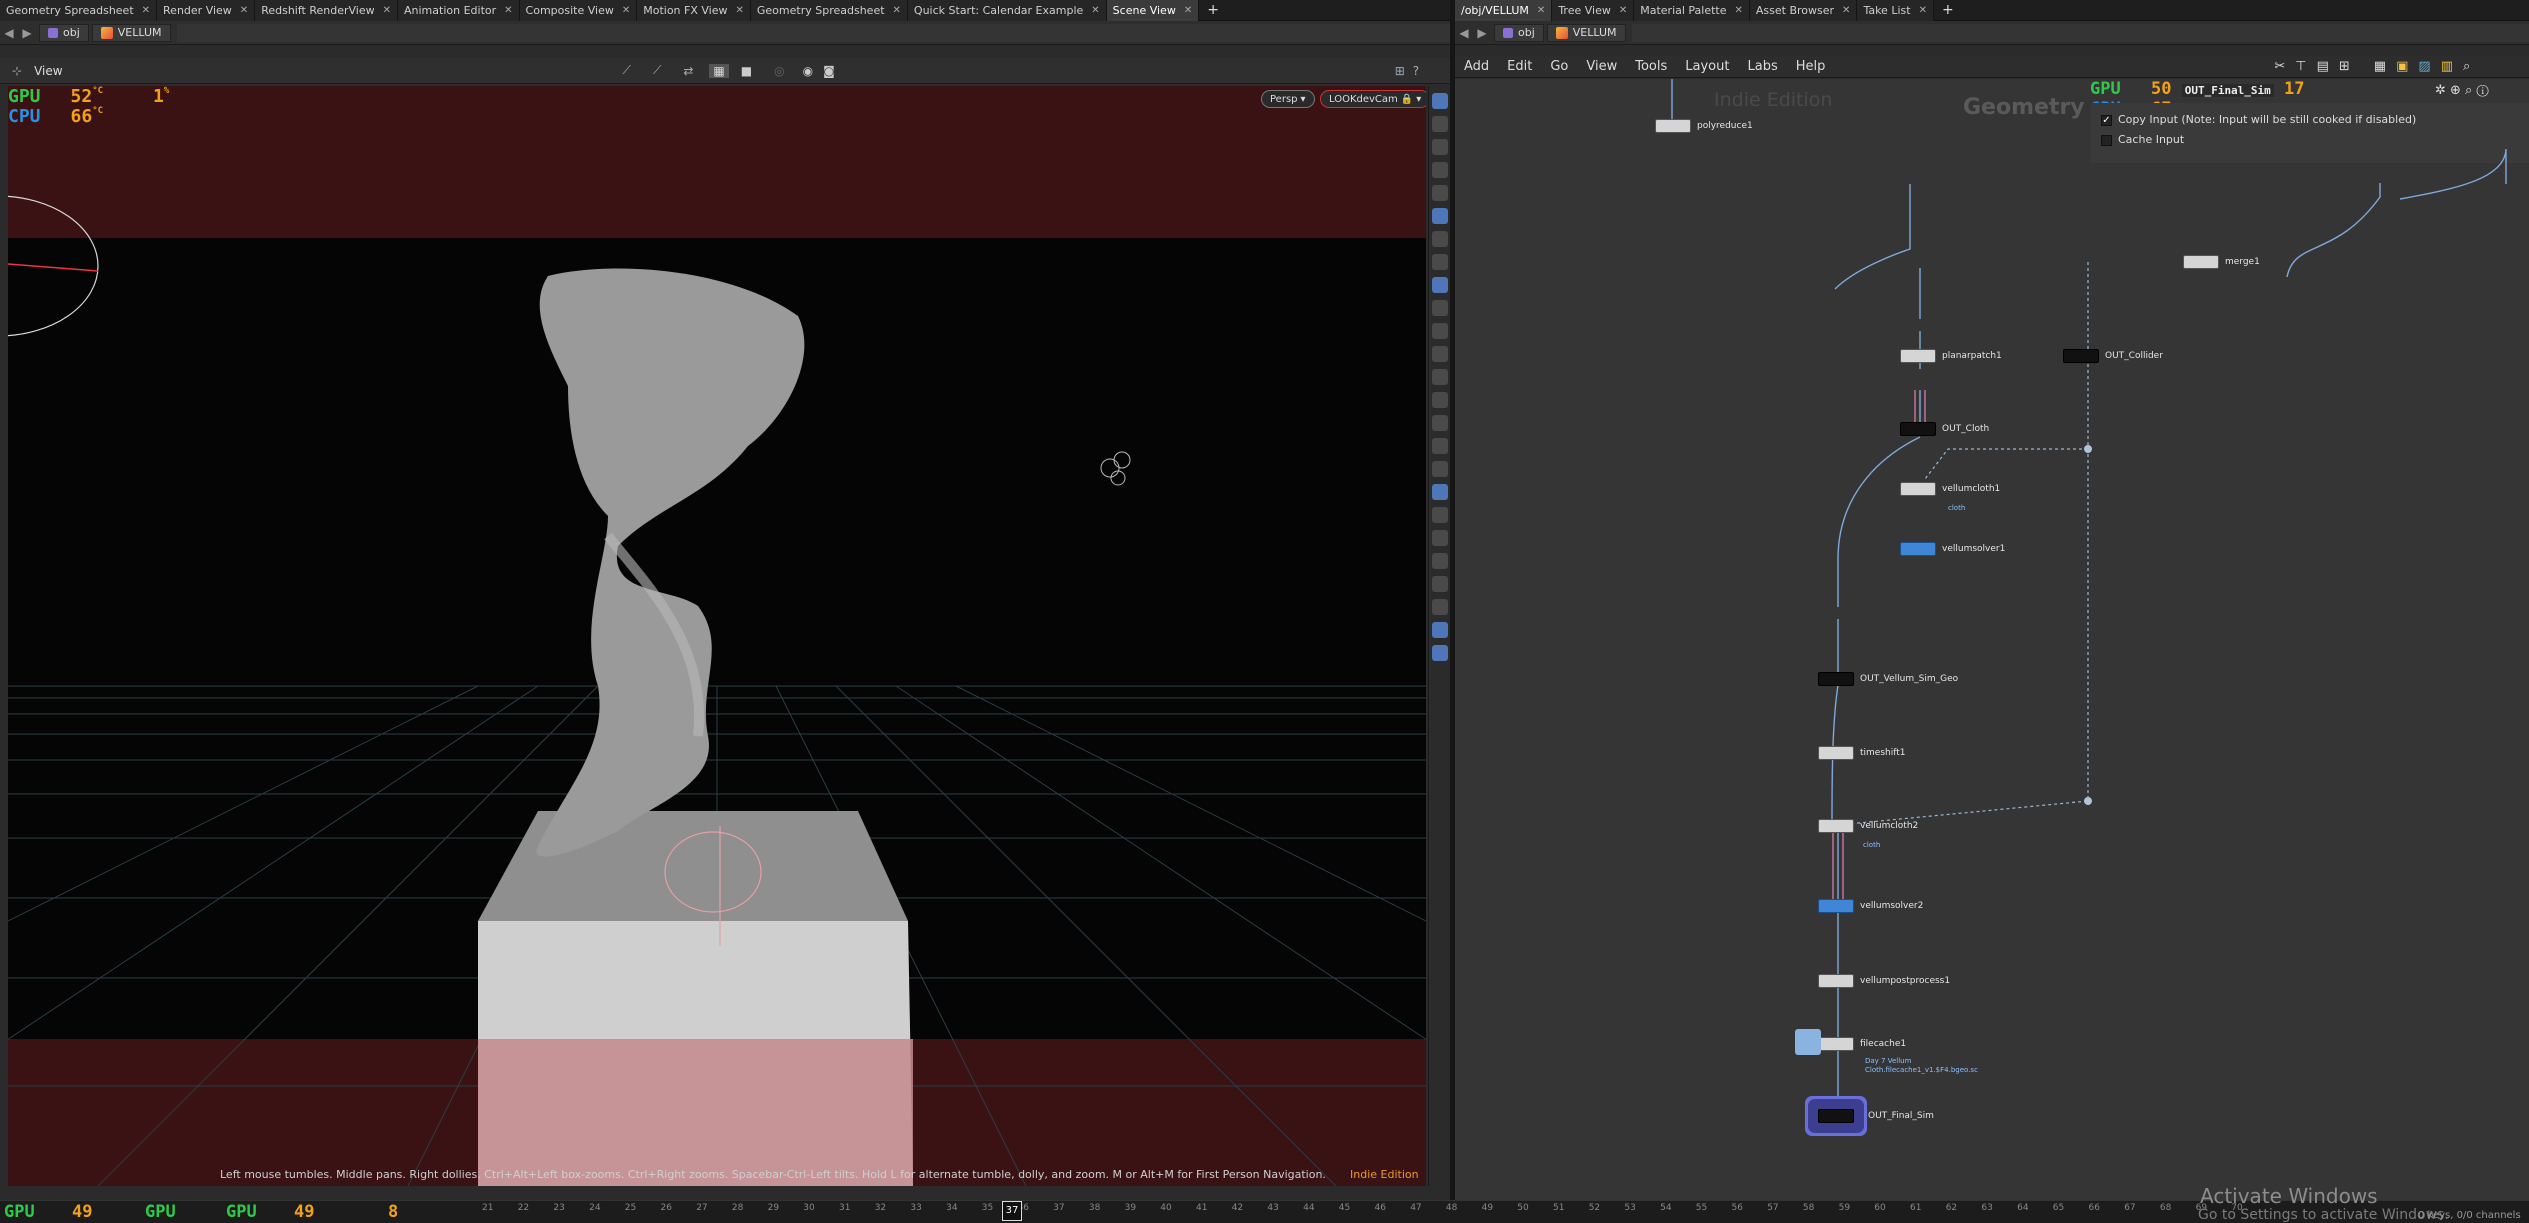 This screenshot has width=2529, height=1223. What do you see at coordinates (1870, 906) in the screenshot?
I see `node-vellumsolver2: vellumsolver2` at bounding box center [1870, 906].